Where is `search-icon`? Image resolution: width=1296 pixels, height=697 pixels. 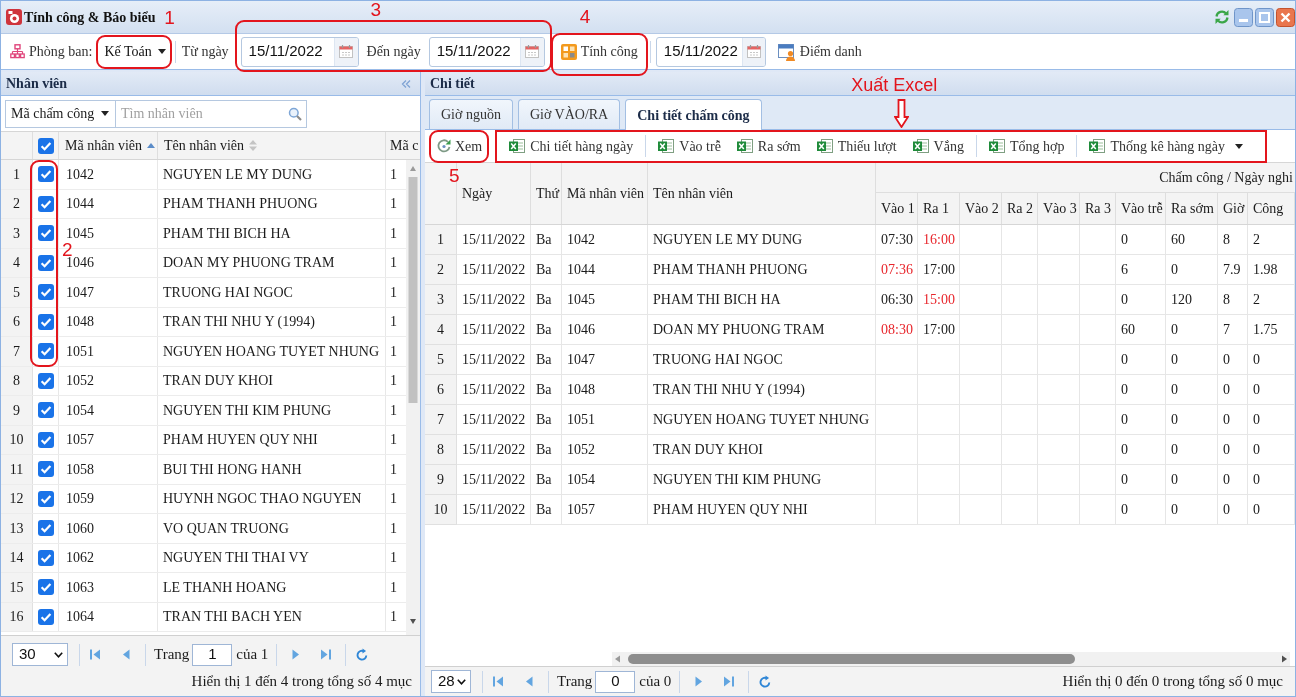
search-icon is located at coordinates (294, 113).